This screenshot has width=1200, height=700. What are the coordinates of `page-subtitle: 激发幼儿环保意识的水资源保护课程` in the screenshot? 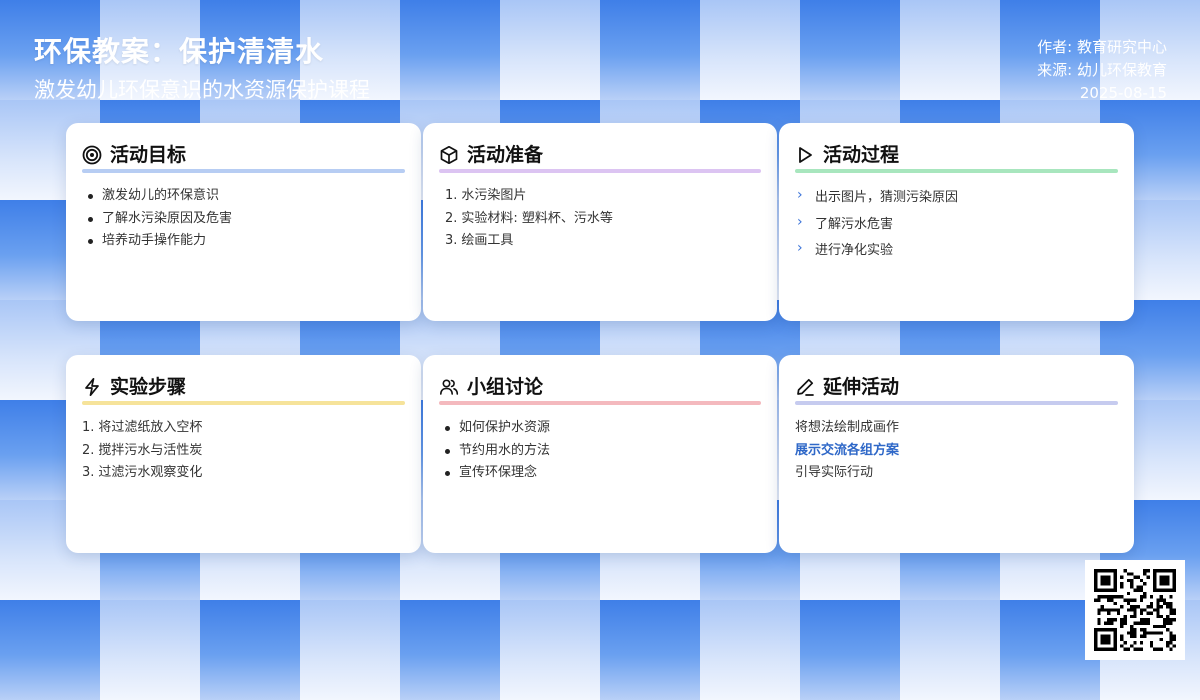 It's located at (202, 90).